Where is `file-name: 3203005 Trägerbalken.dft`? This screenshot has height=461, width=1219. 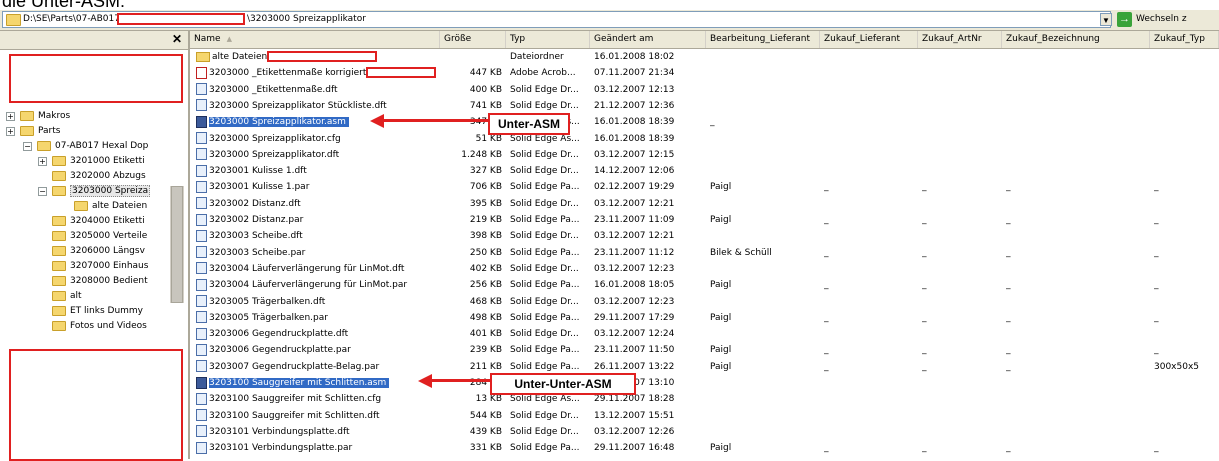 file-name: 3203005 Trägerbalken.dft is located at coordinates (267, 301).